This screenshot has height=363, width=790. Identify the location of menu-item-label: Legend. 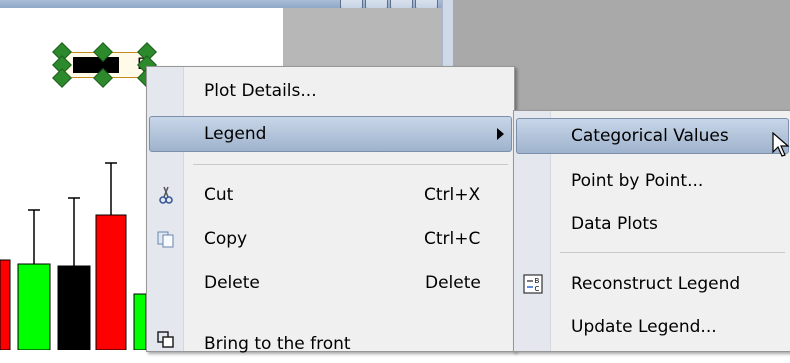
(235, 134).